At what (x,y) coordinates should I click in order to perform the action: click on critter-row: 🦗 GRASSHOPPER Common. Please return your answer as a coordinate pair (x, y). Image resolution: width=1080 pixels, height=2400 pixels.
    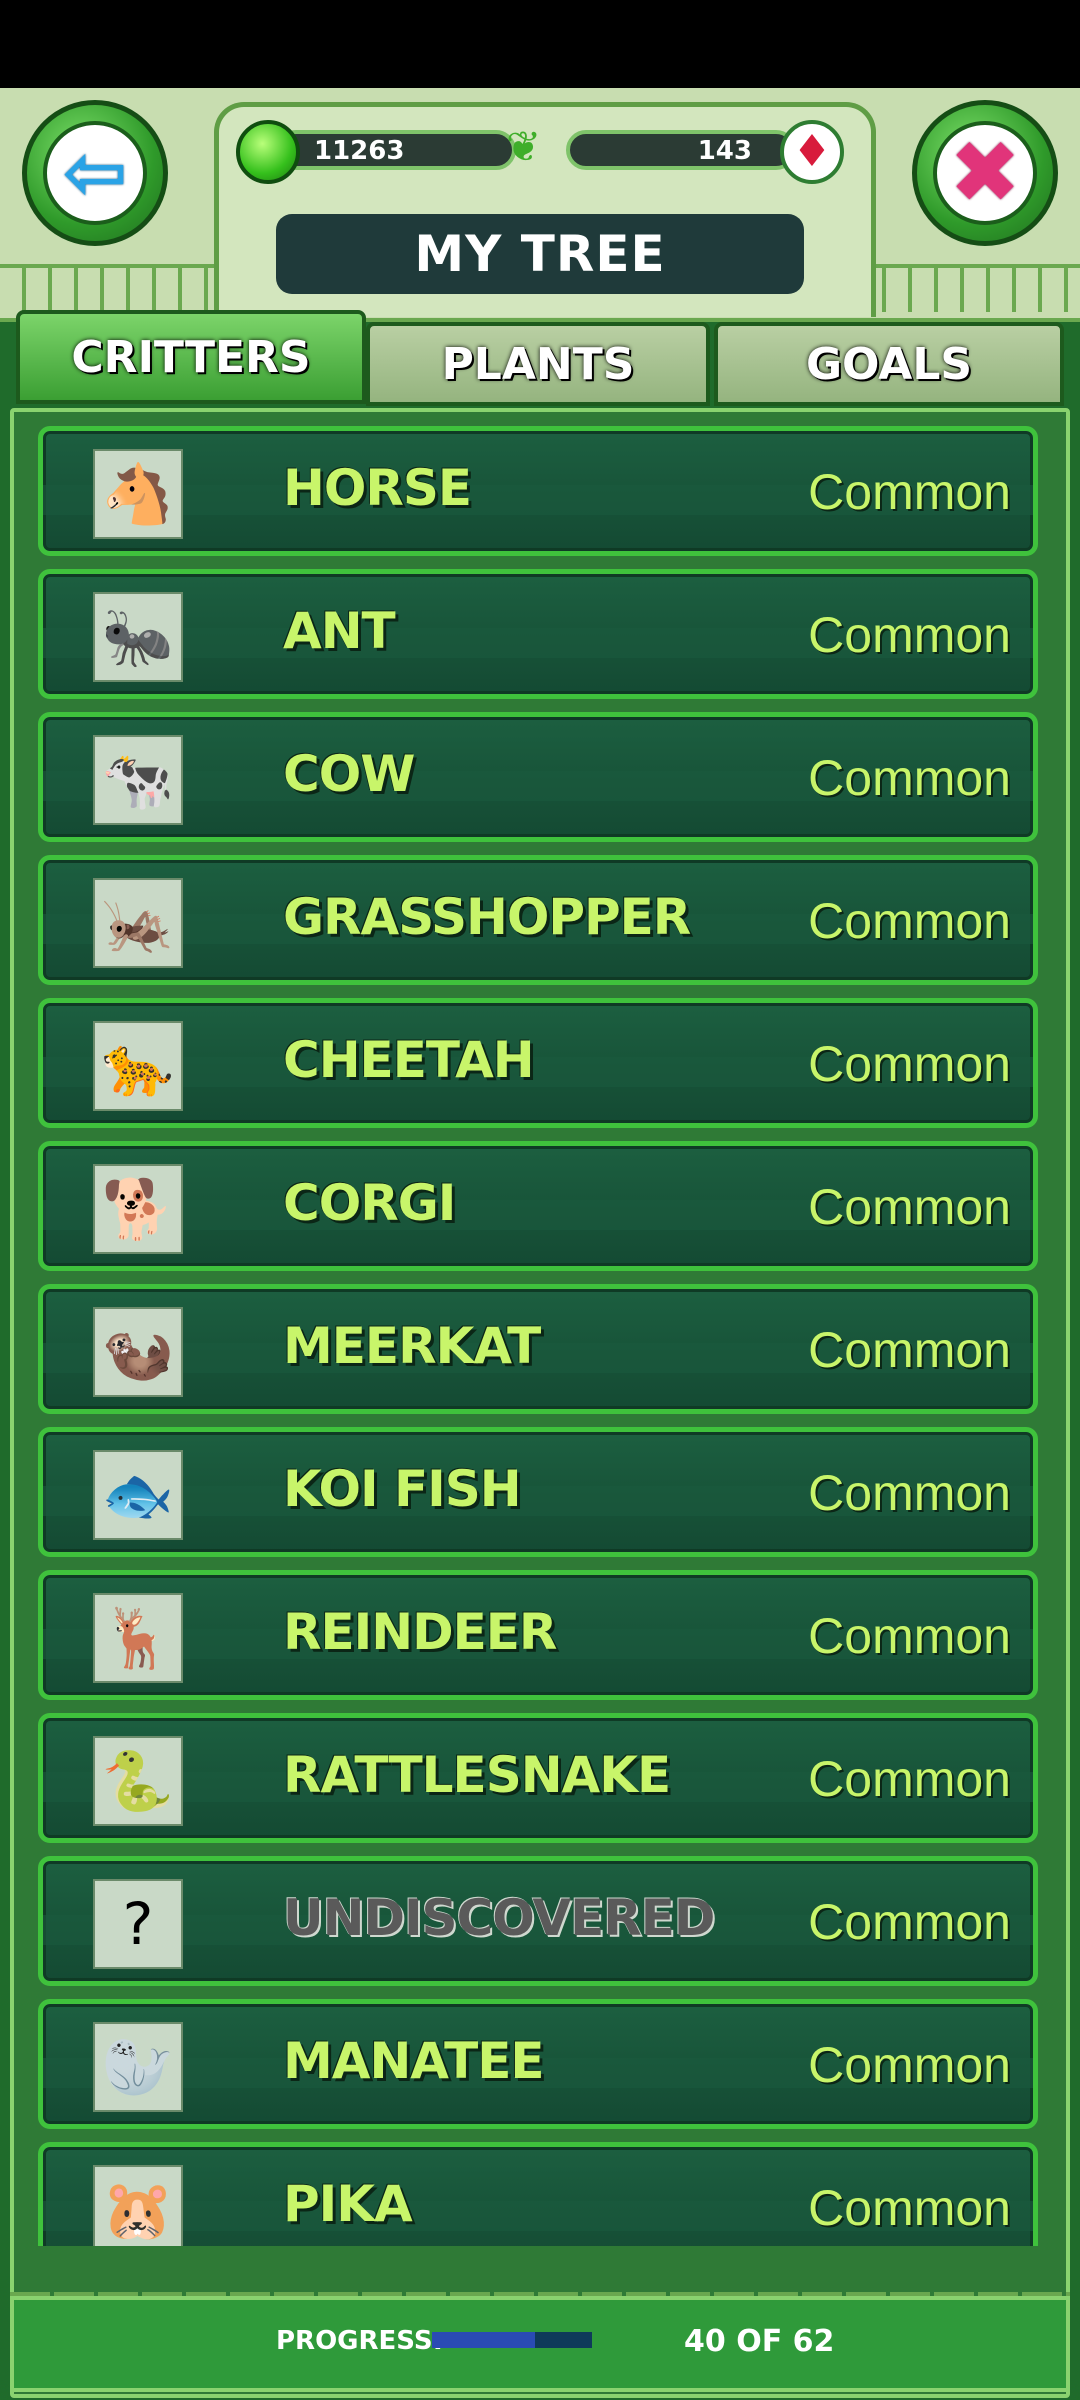
    Looking at the image, I should click on (538, 920).